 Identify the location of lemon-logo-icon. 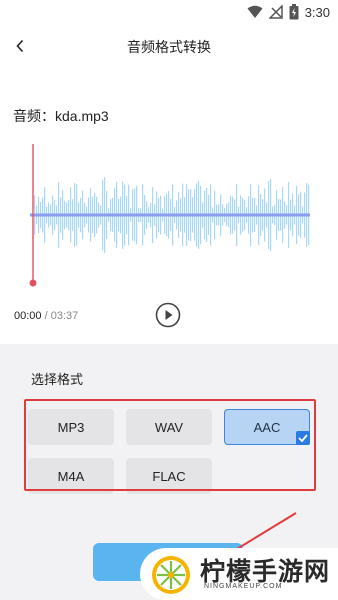
(171, 575).